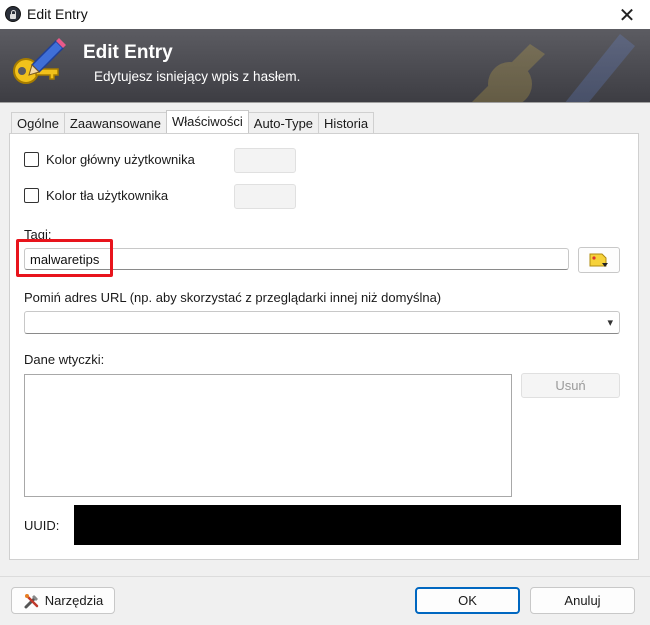  What do you see at coordinates (39, 61) in the screenshot?
I see `edit-key-icon` at bounding box center [39, 61].